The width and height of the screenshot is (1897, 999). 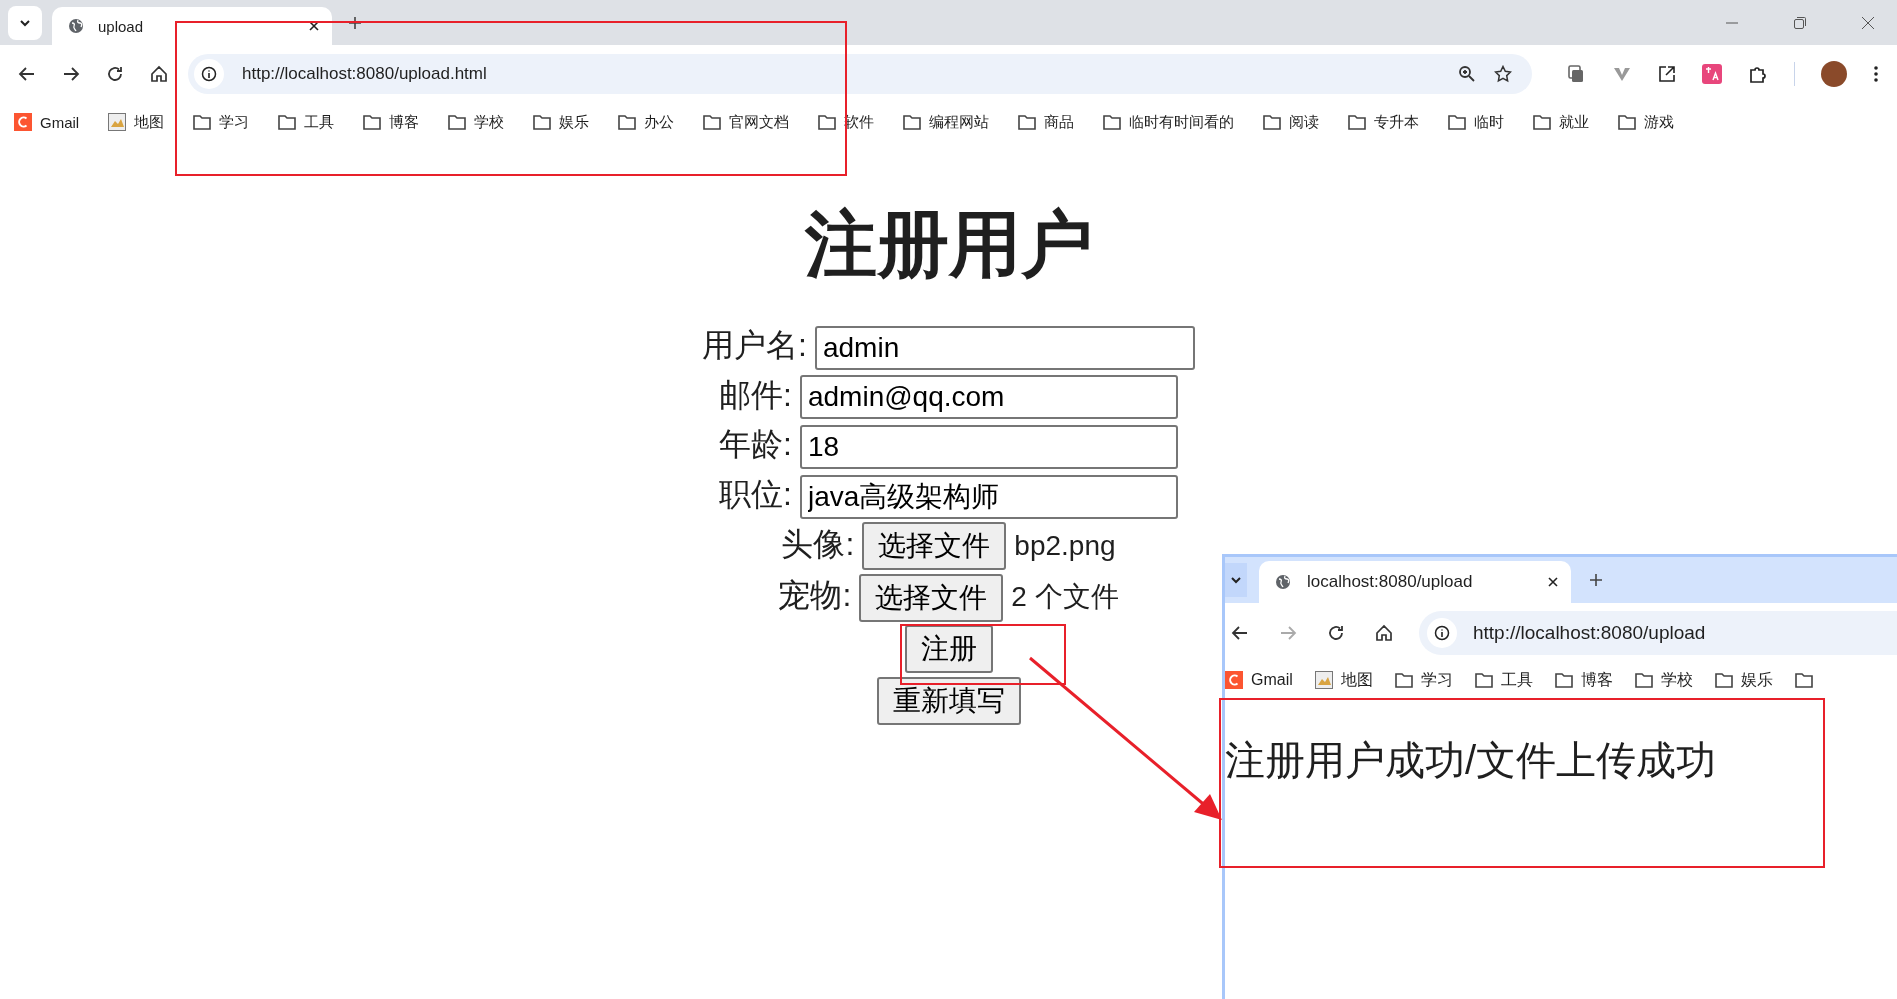 I want to click on form-button: 注册, so click(x=948, y=649).